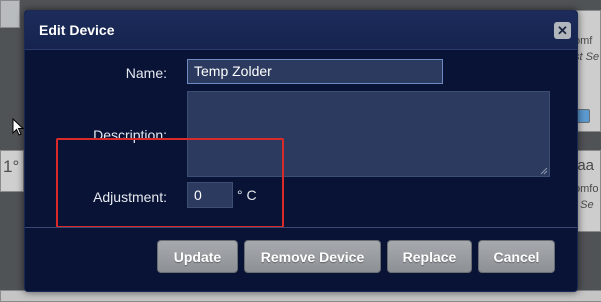 The height and width of the screenshot is (302, 601). What do you see at coordinates (301, 30) in the screenshot?
I see `dialog-titlebar: Edit Device ✕` at bounding box center [301, 30].